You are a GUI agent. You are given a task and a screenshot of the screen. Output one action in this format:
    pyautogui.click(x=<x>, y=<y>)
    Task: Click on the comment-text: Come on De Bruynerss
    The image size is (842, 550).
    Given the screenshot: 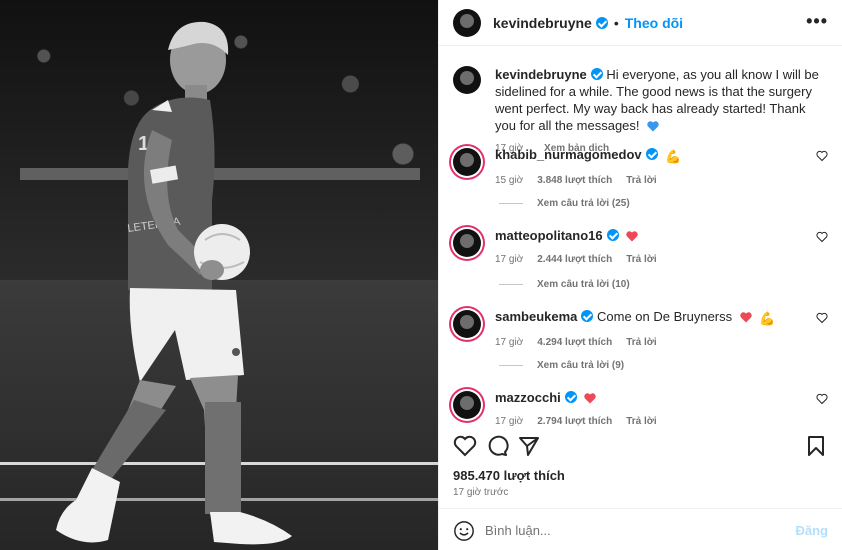 What is the action you would take?
    pyautogui.click(x=665, y=316)
    